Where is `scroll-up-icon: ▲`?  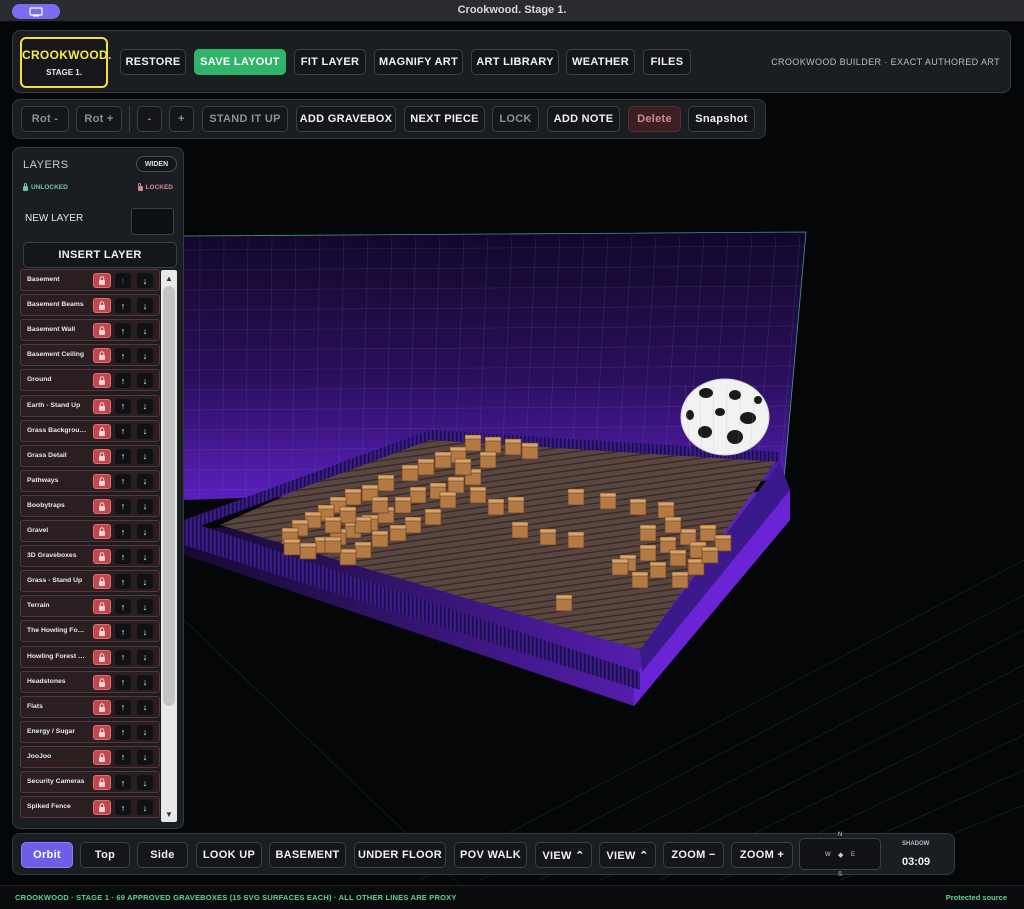 scroll-up-icon: ▲ is located at coordinates (169, 278).